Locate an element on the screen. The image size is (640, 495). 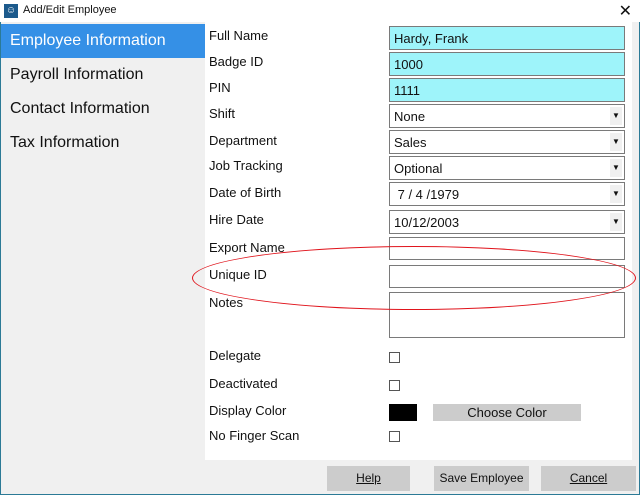
shift-label: Shift is located at coordinates (222, 113).